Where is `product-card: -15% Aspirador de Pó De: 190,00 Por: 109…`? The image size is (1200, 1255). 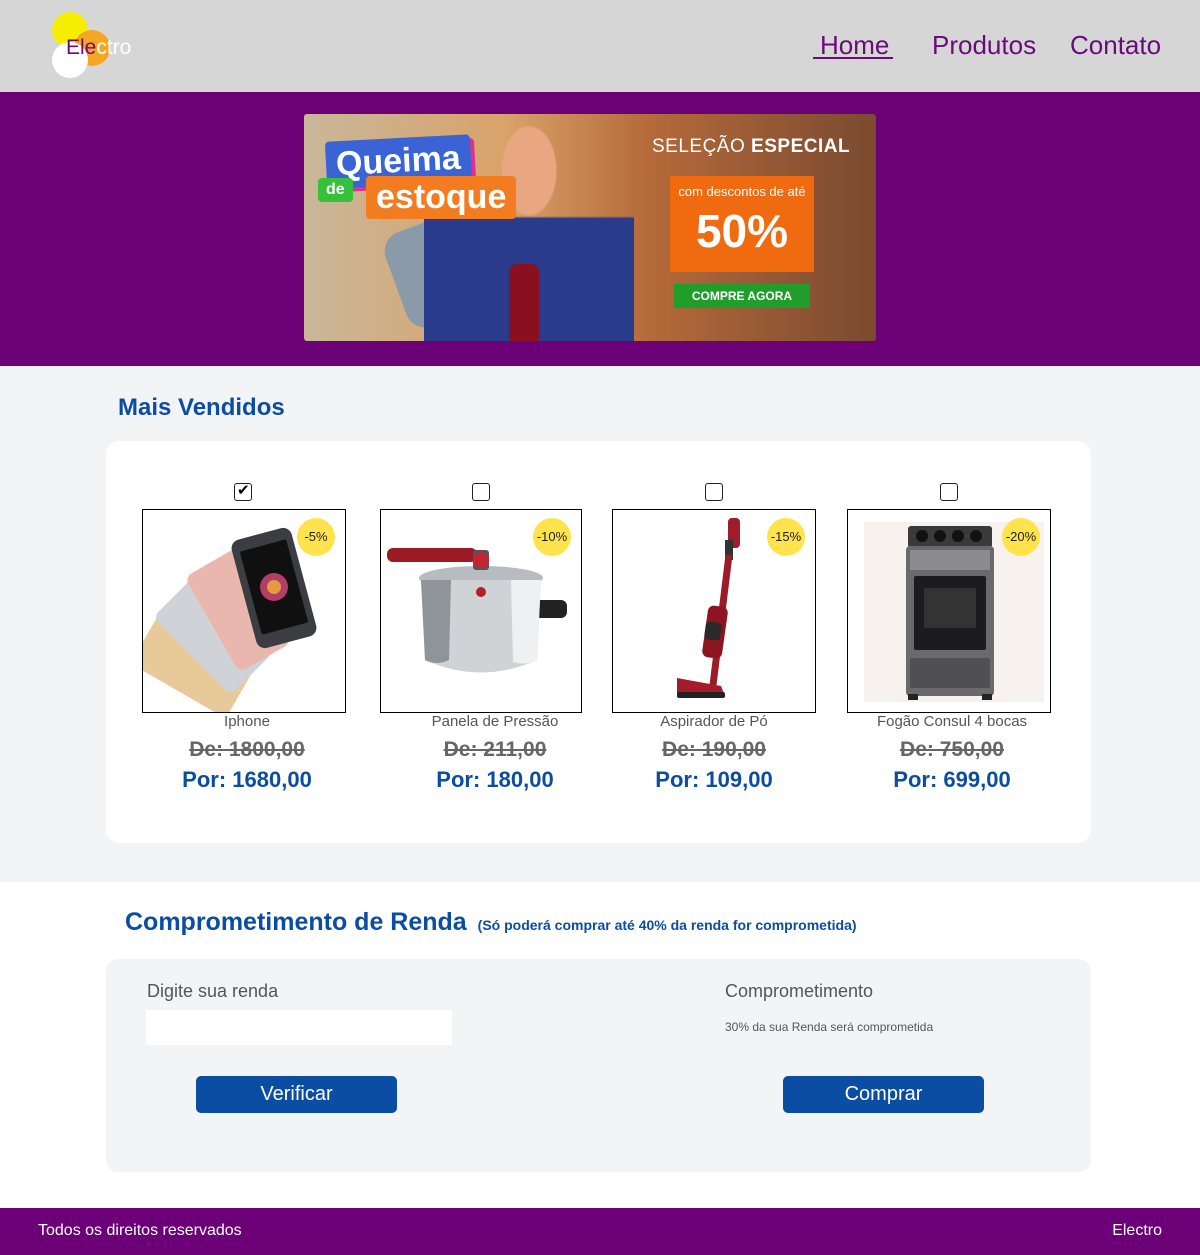 product-card: -15% Aspirador de Pó De: 190,00 Por: 109… is located at coordinates (714, 642).